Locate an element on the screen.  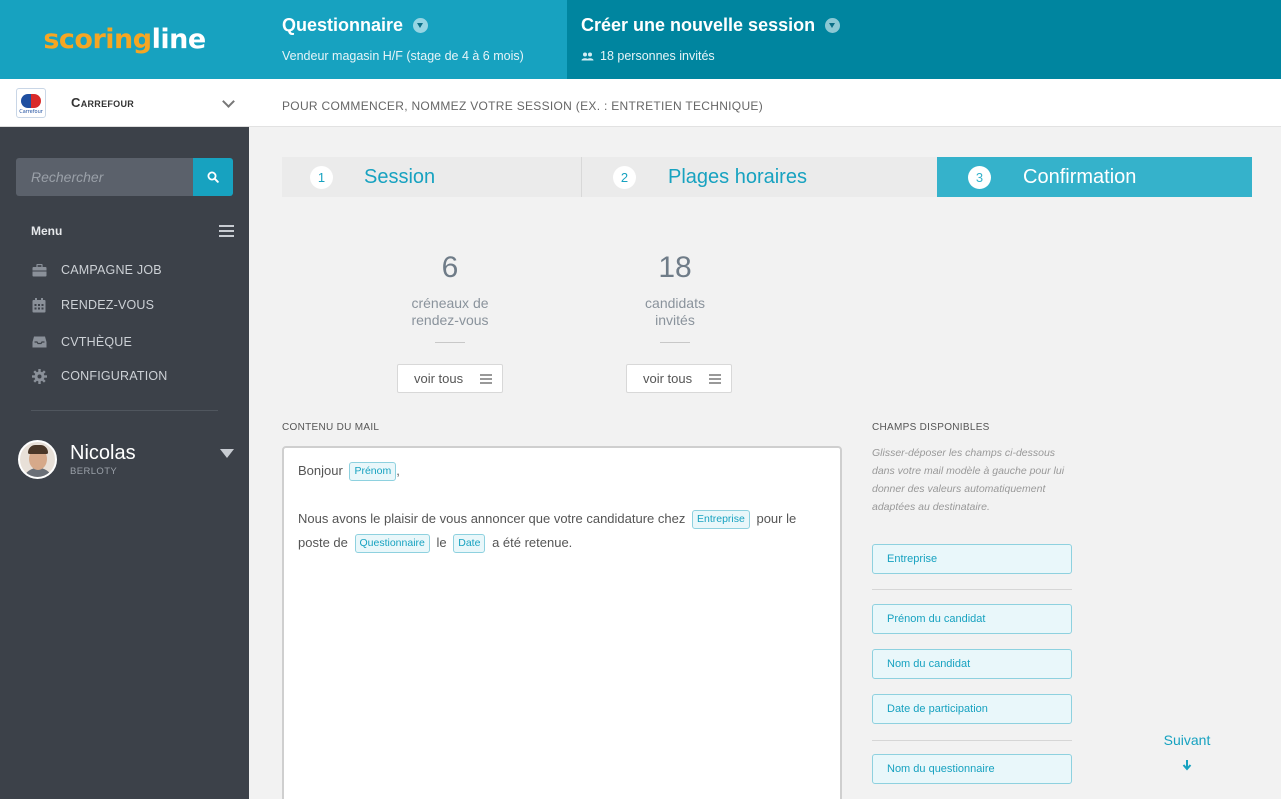
company-selector: Carrefour Carrefour is located at coordinates (124, 103).